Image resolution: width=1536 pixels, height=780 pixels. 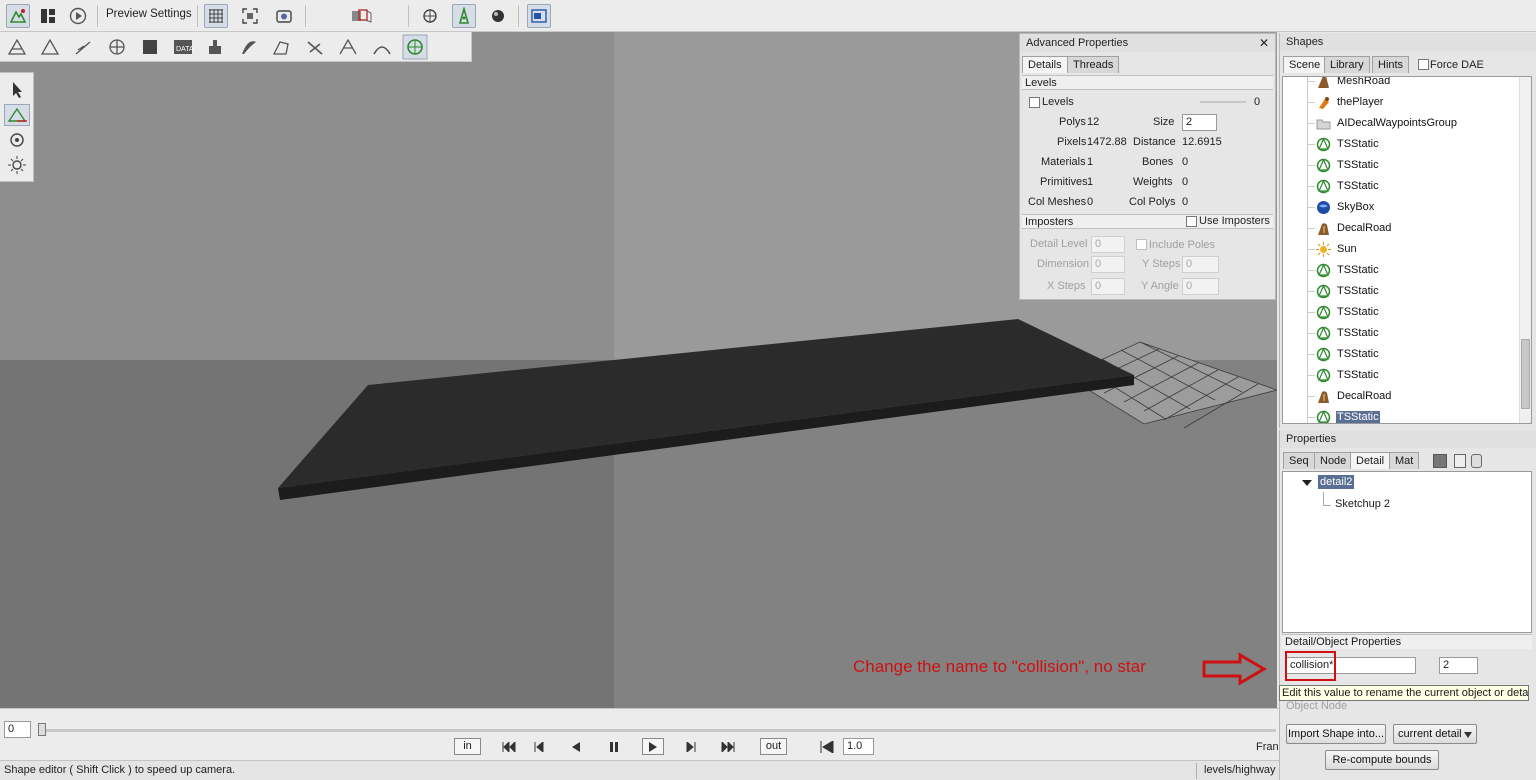 I want to click on in-button: in, so click(x=467, y=746).